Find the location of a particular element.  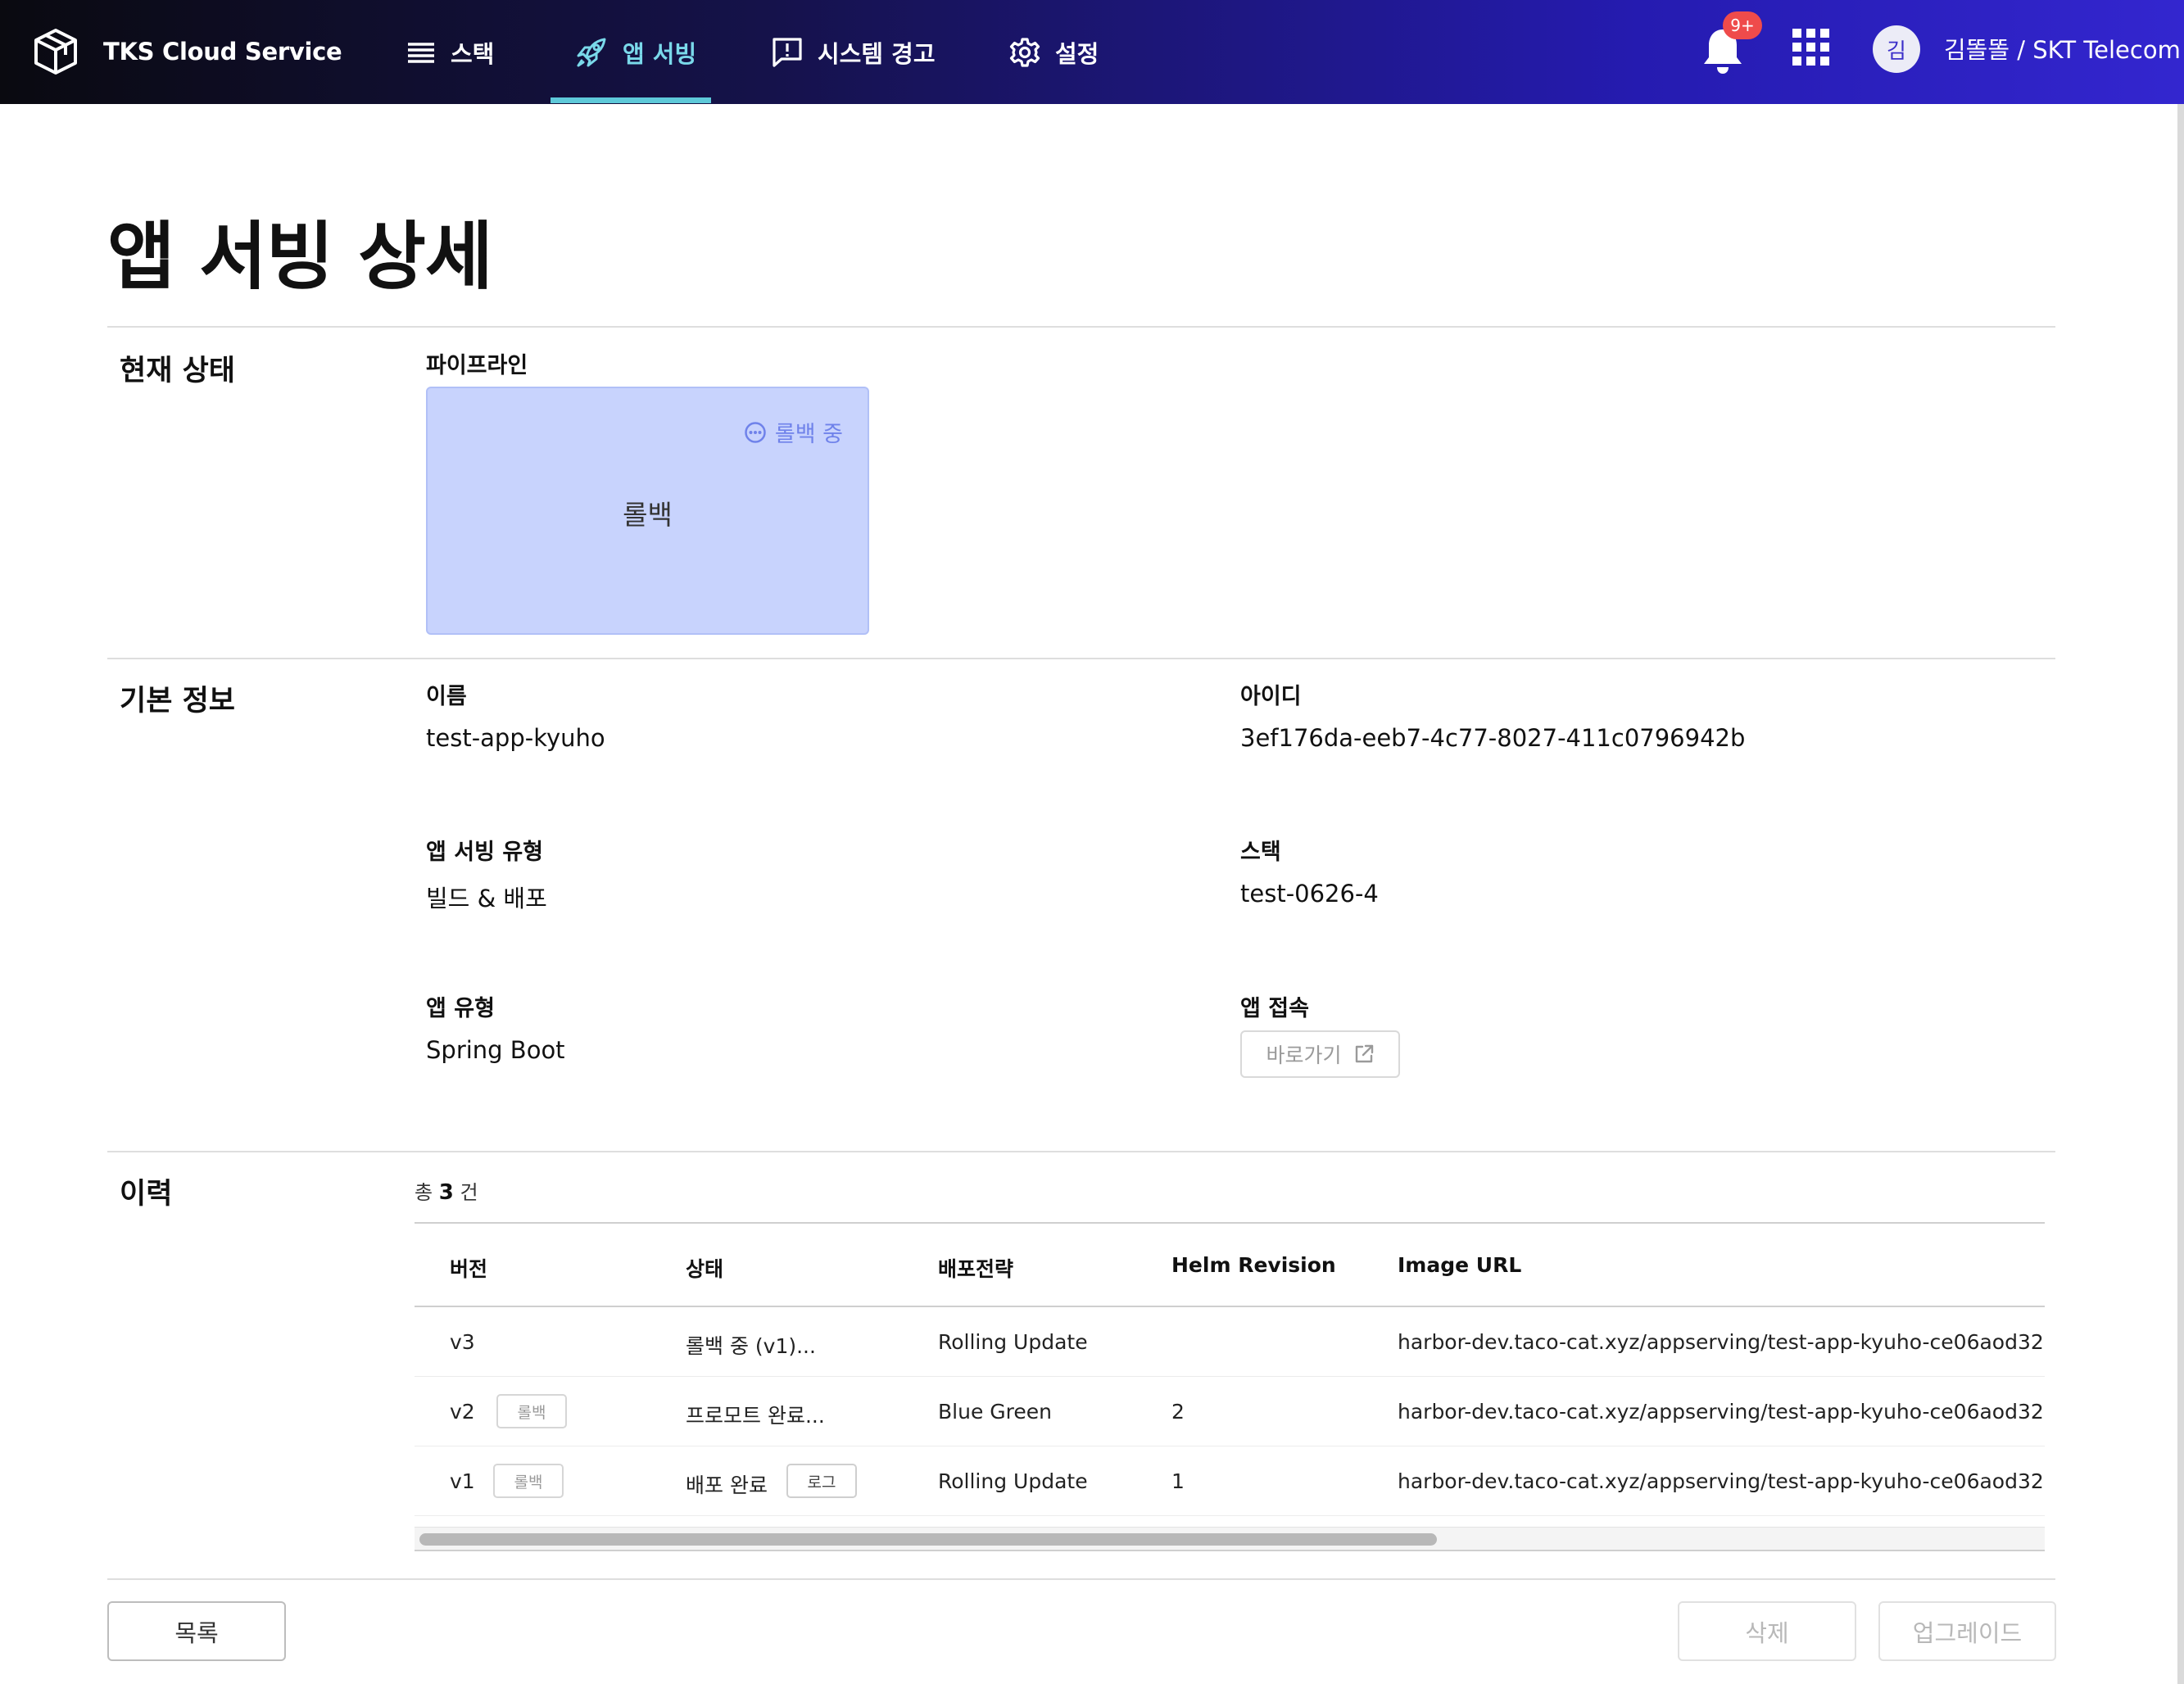

section-label-history: 이력 is located at coordinates (146, 1194).